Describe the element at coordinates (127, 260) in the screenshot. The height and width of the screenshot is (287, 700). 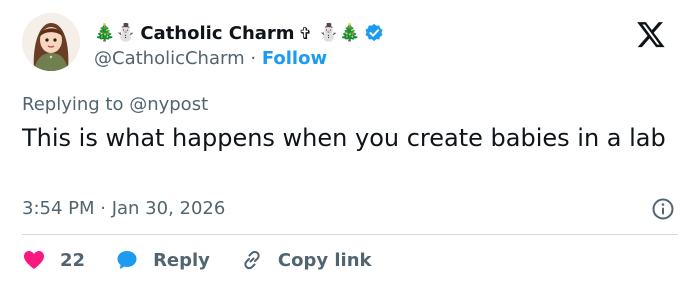
I see `speech-bubble-icon` at that location.